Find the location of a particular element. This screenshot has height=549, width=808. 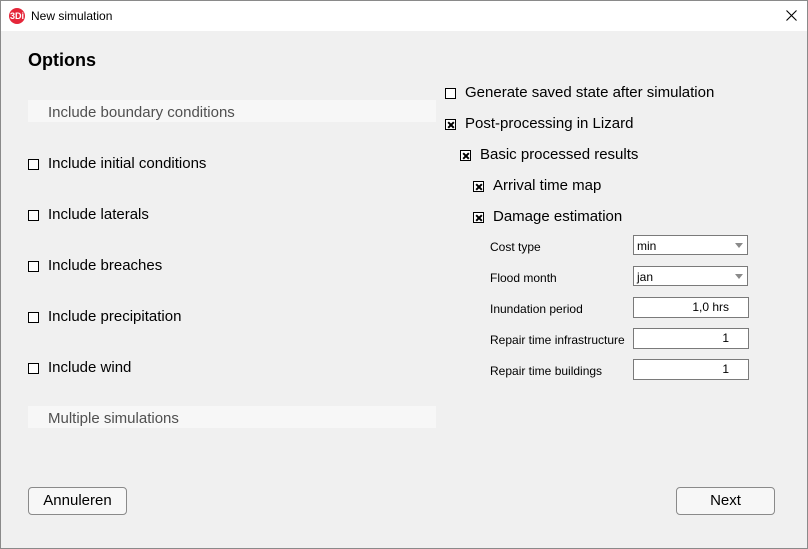

close-icon is located at coordinates (791, 15).